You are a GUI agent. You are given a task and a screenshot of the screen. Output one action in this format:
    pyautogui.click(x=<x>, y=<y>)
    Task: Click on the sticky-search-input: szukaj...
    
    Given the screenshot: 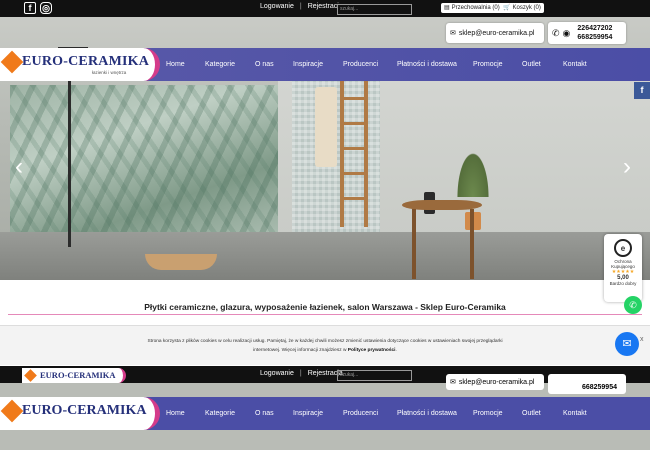 What is the action you would take?
    pyautogui.click(x=374, y=375)
    